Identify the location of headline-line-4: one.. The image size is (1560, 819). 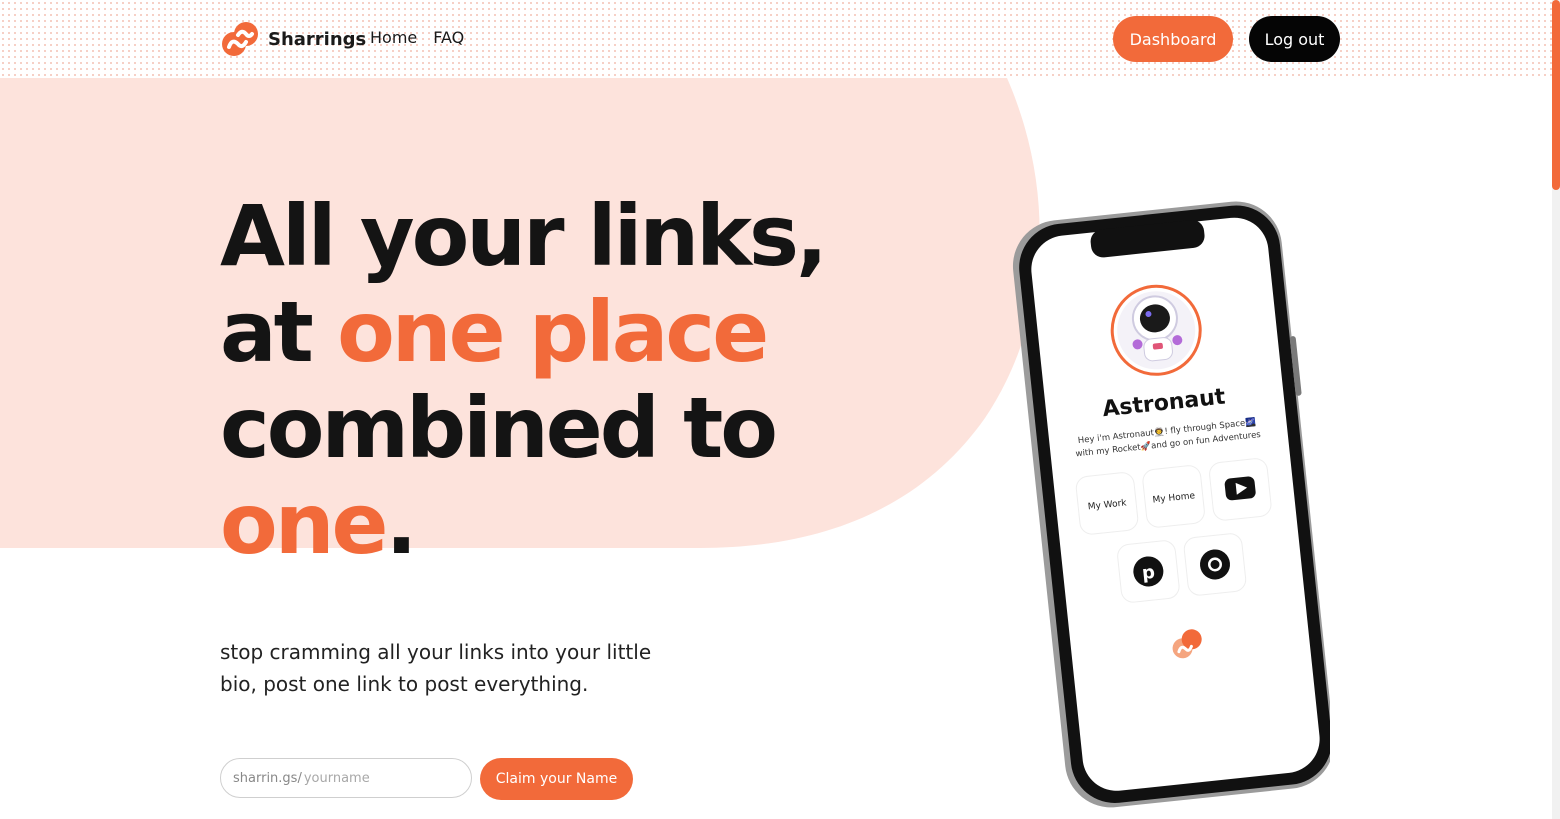
(570, 524).